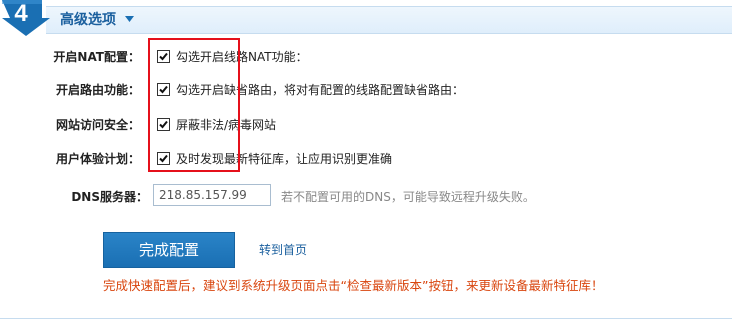 The height and width of the screenshot is (322, 732). I want to click on header-band, so click(389, 20).